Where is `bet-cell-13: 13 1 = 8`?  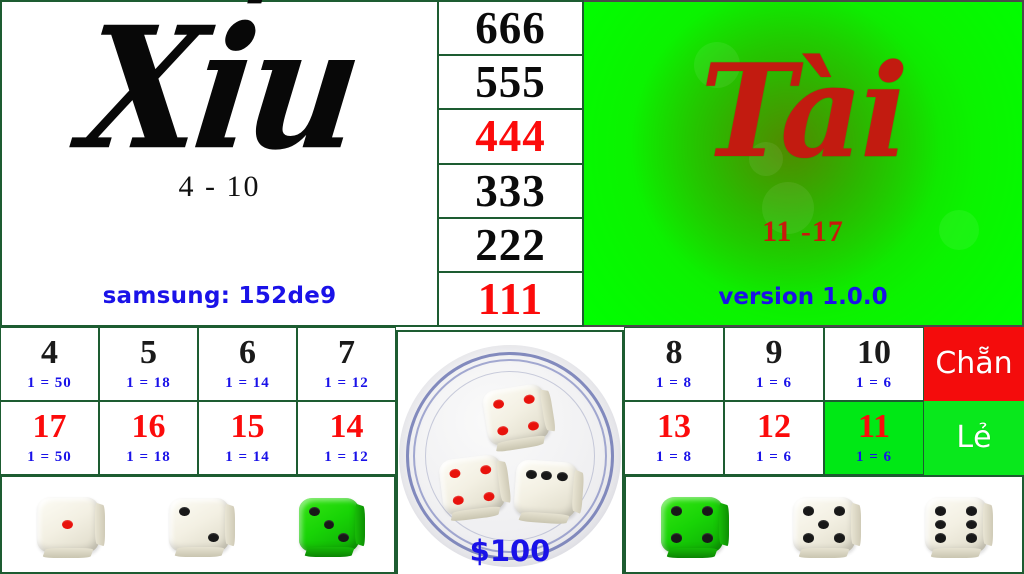 bet-cell-13: 13 1 = 8 is located at coordinates (674, 438).